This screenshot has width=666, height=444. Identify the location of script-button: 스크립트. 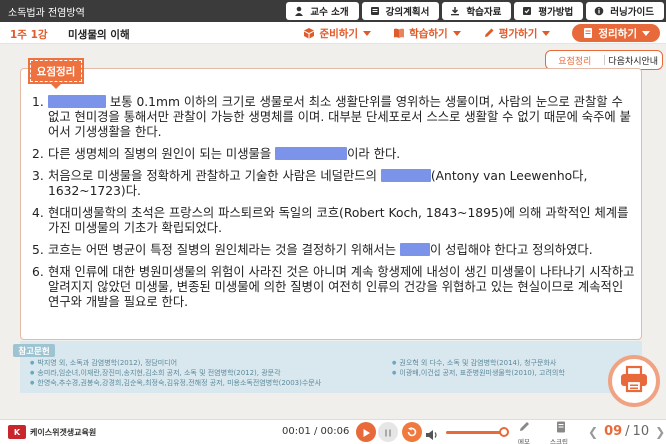
(561, 432).